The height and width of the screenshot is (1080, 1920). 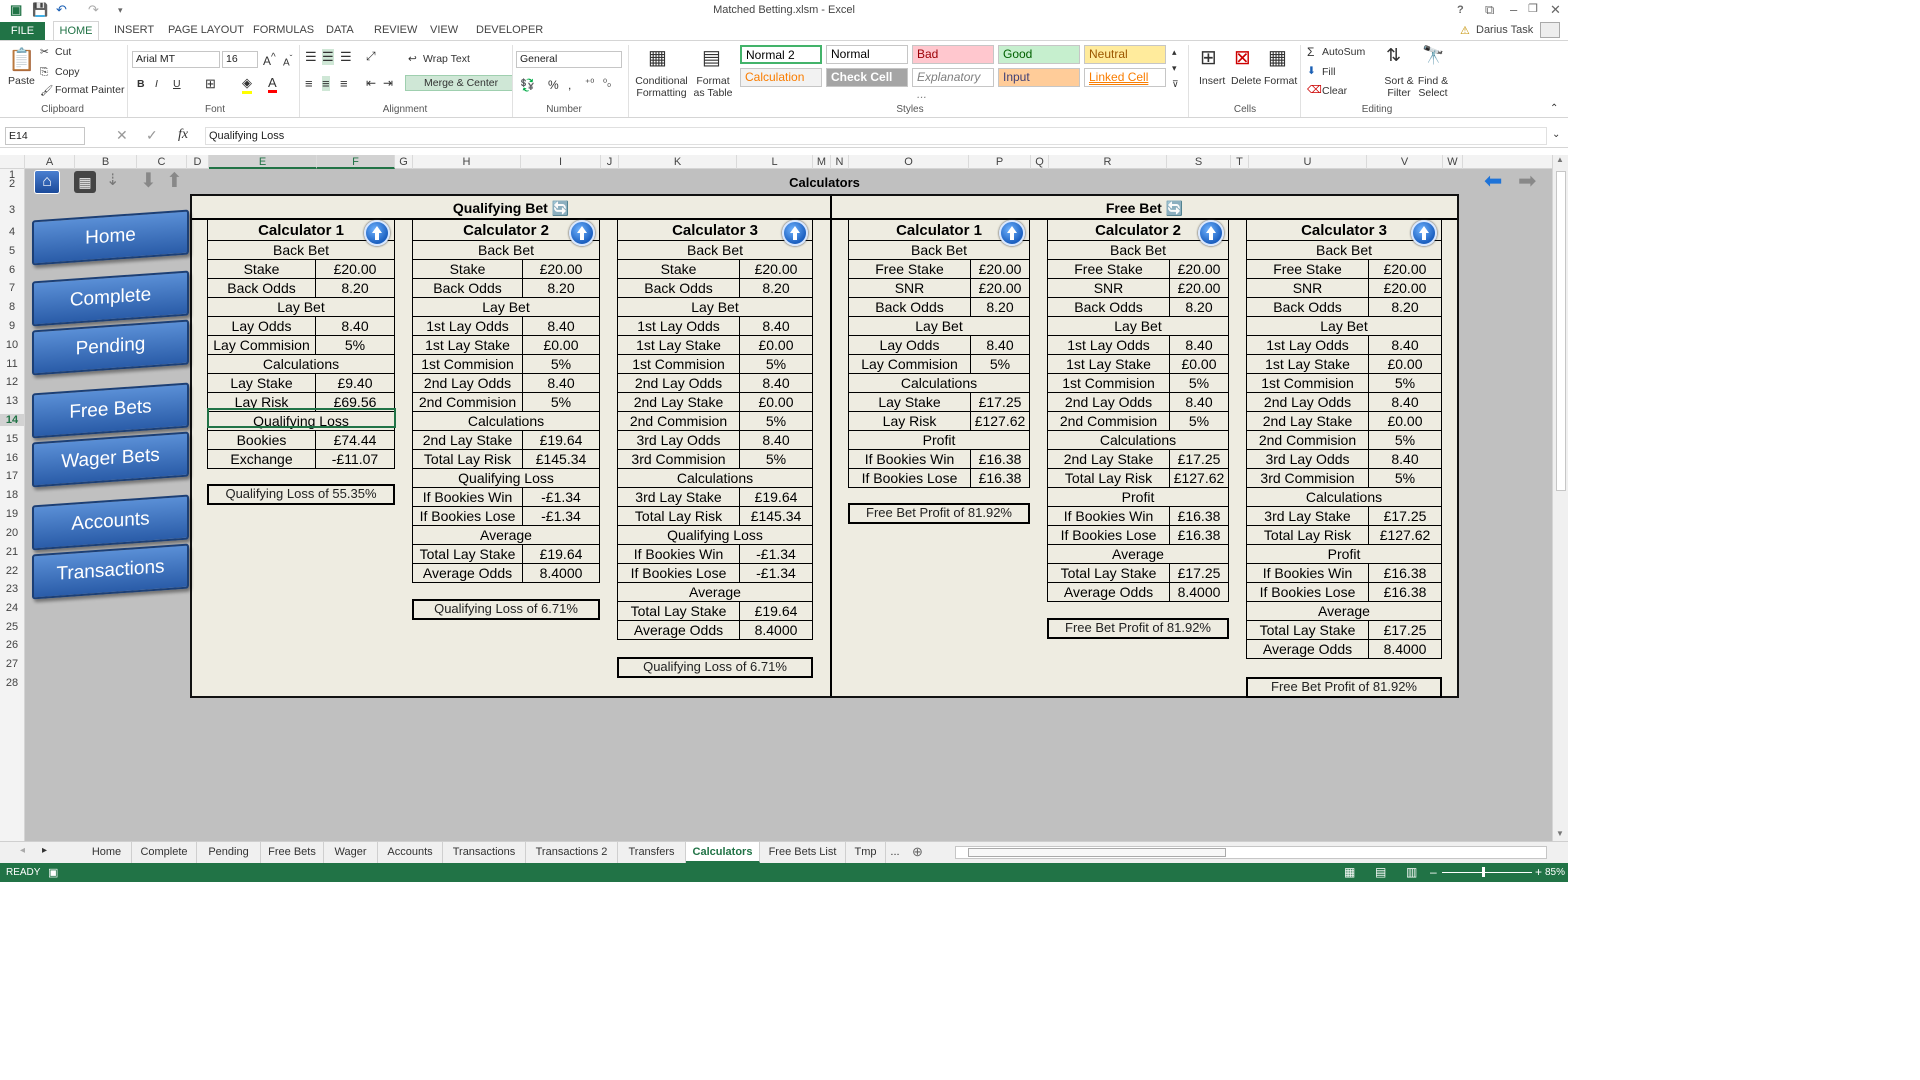 What do you see at coordinates (678, 364) in the screenshot?
I see `field-label: 1st Commision` at bounding box center [678, 364].